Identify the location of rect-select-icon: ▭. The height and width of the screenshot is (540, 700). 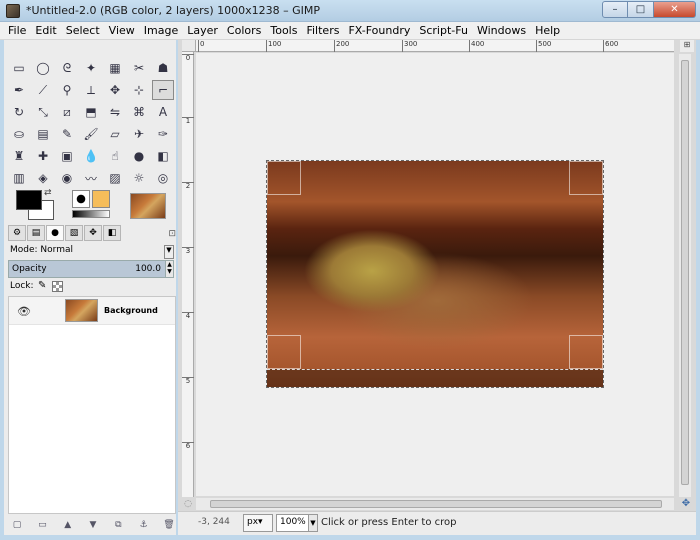
(19, 68).